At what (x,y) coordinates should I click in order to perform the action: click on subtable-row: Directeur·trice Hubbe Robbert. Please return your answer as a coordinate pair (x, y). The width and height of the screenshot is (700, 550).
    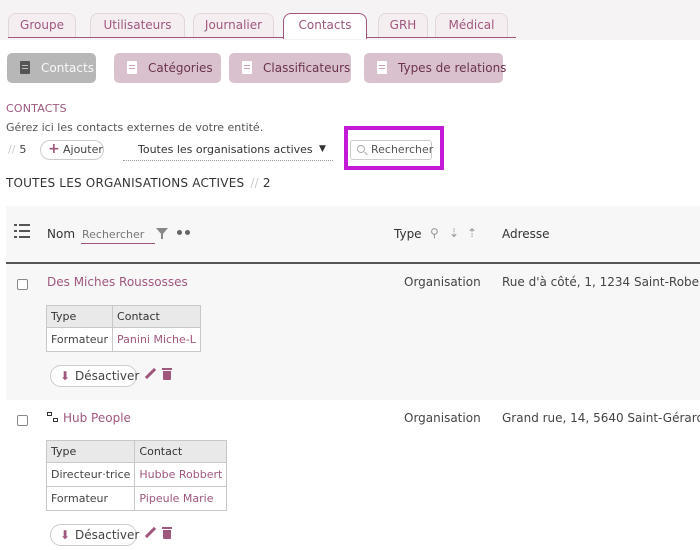
    Looking at the image, I should click on (136, 474).